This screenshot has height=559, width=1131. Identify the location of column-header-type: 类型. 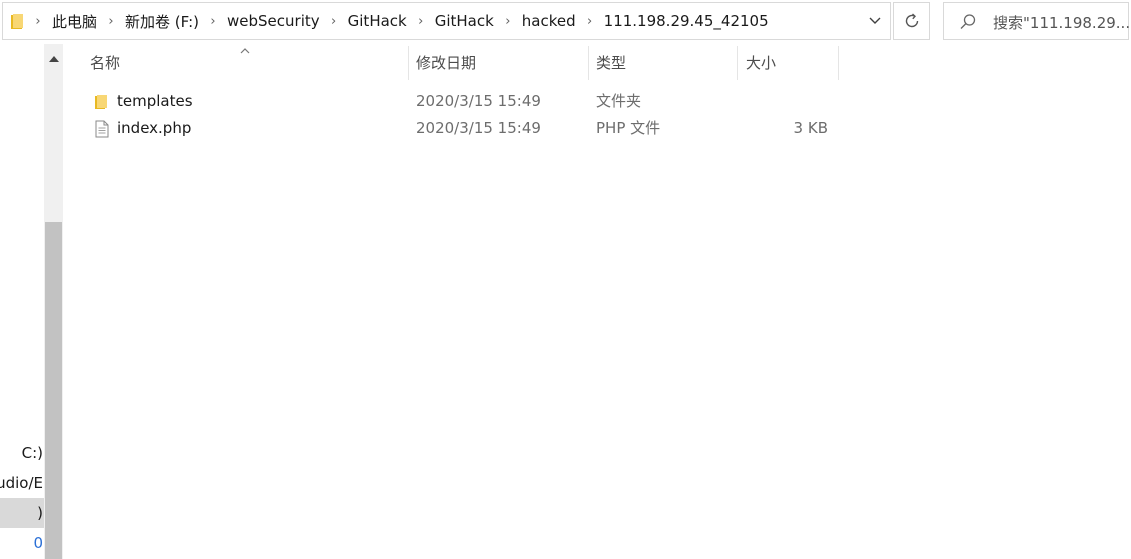
(659, 62).